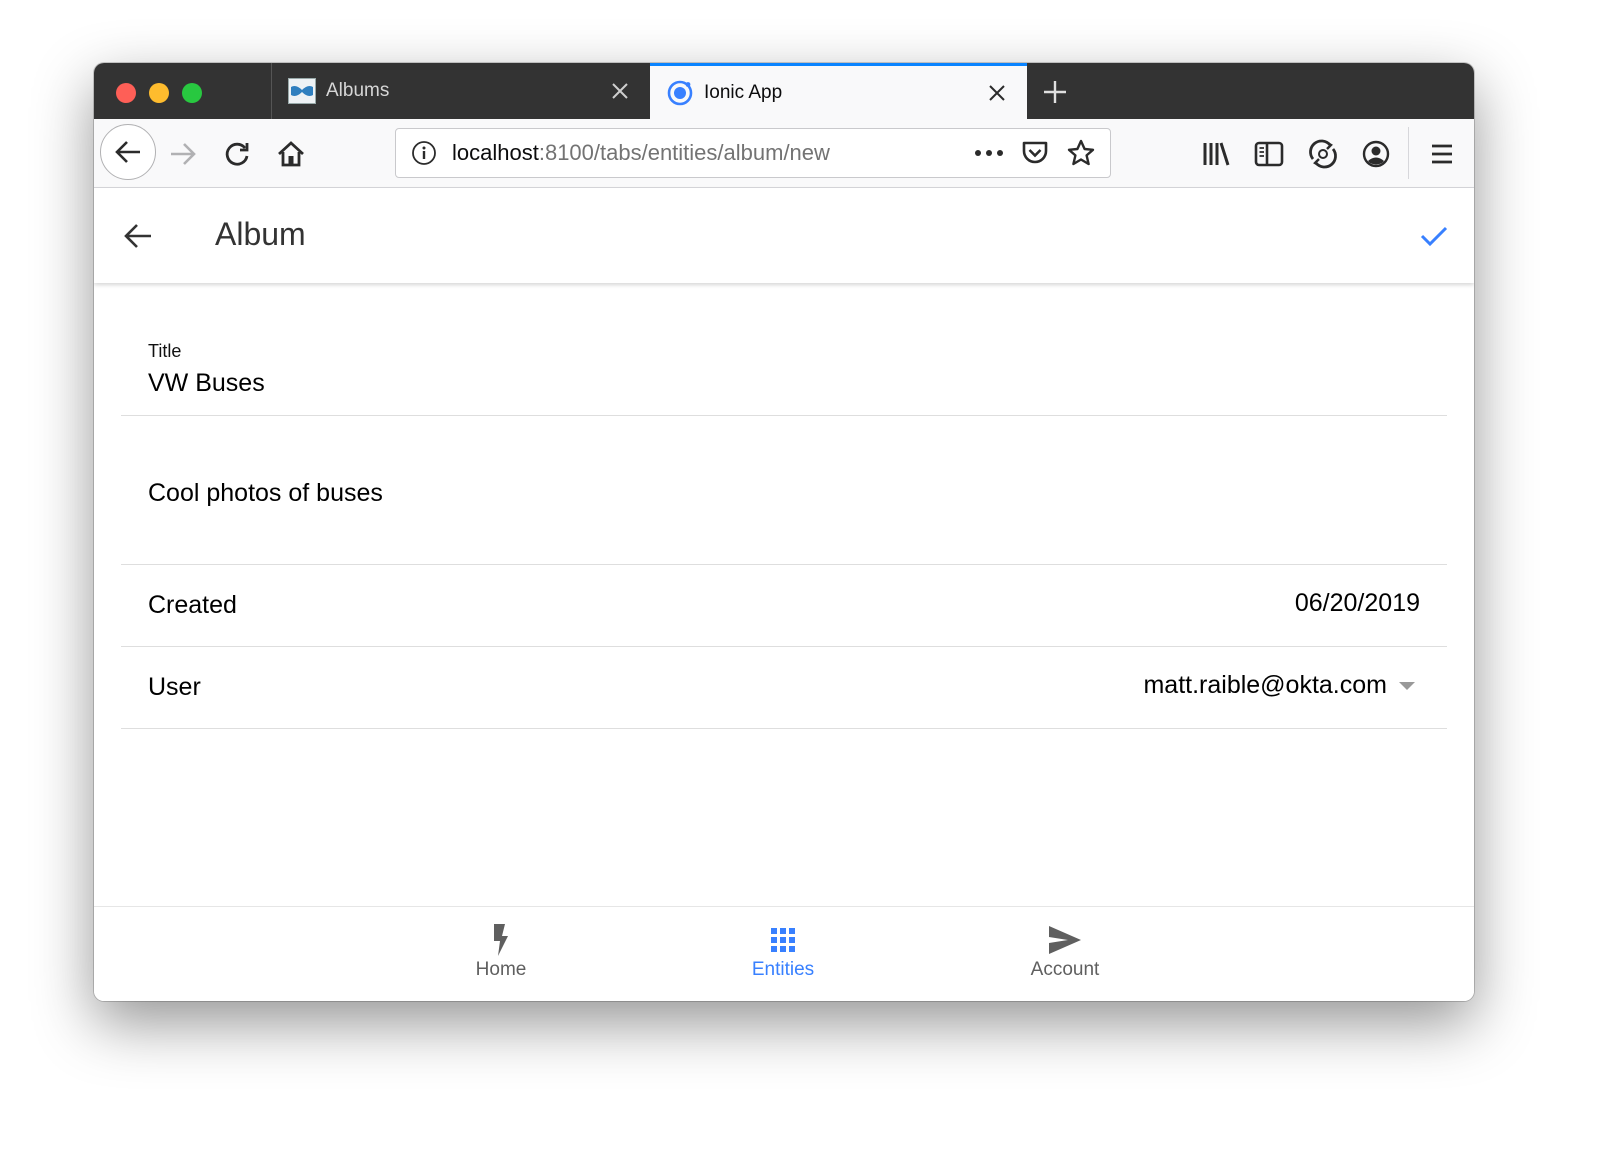 The image size is (1600, 1149). Describe the element at coordinates (784, 235) in the screenshot. I see `app-header: Album` at that location.